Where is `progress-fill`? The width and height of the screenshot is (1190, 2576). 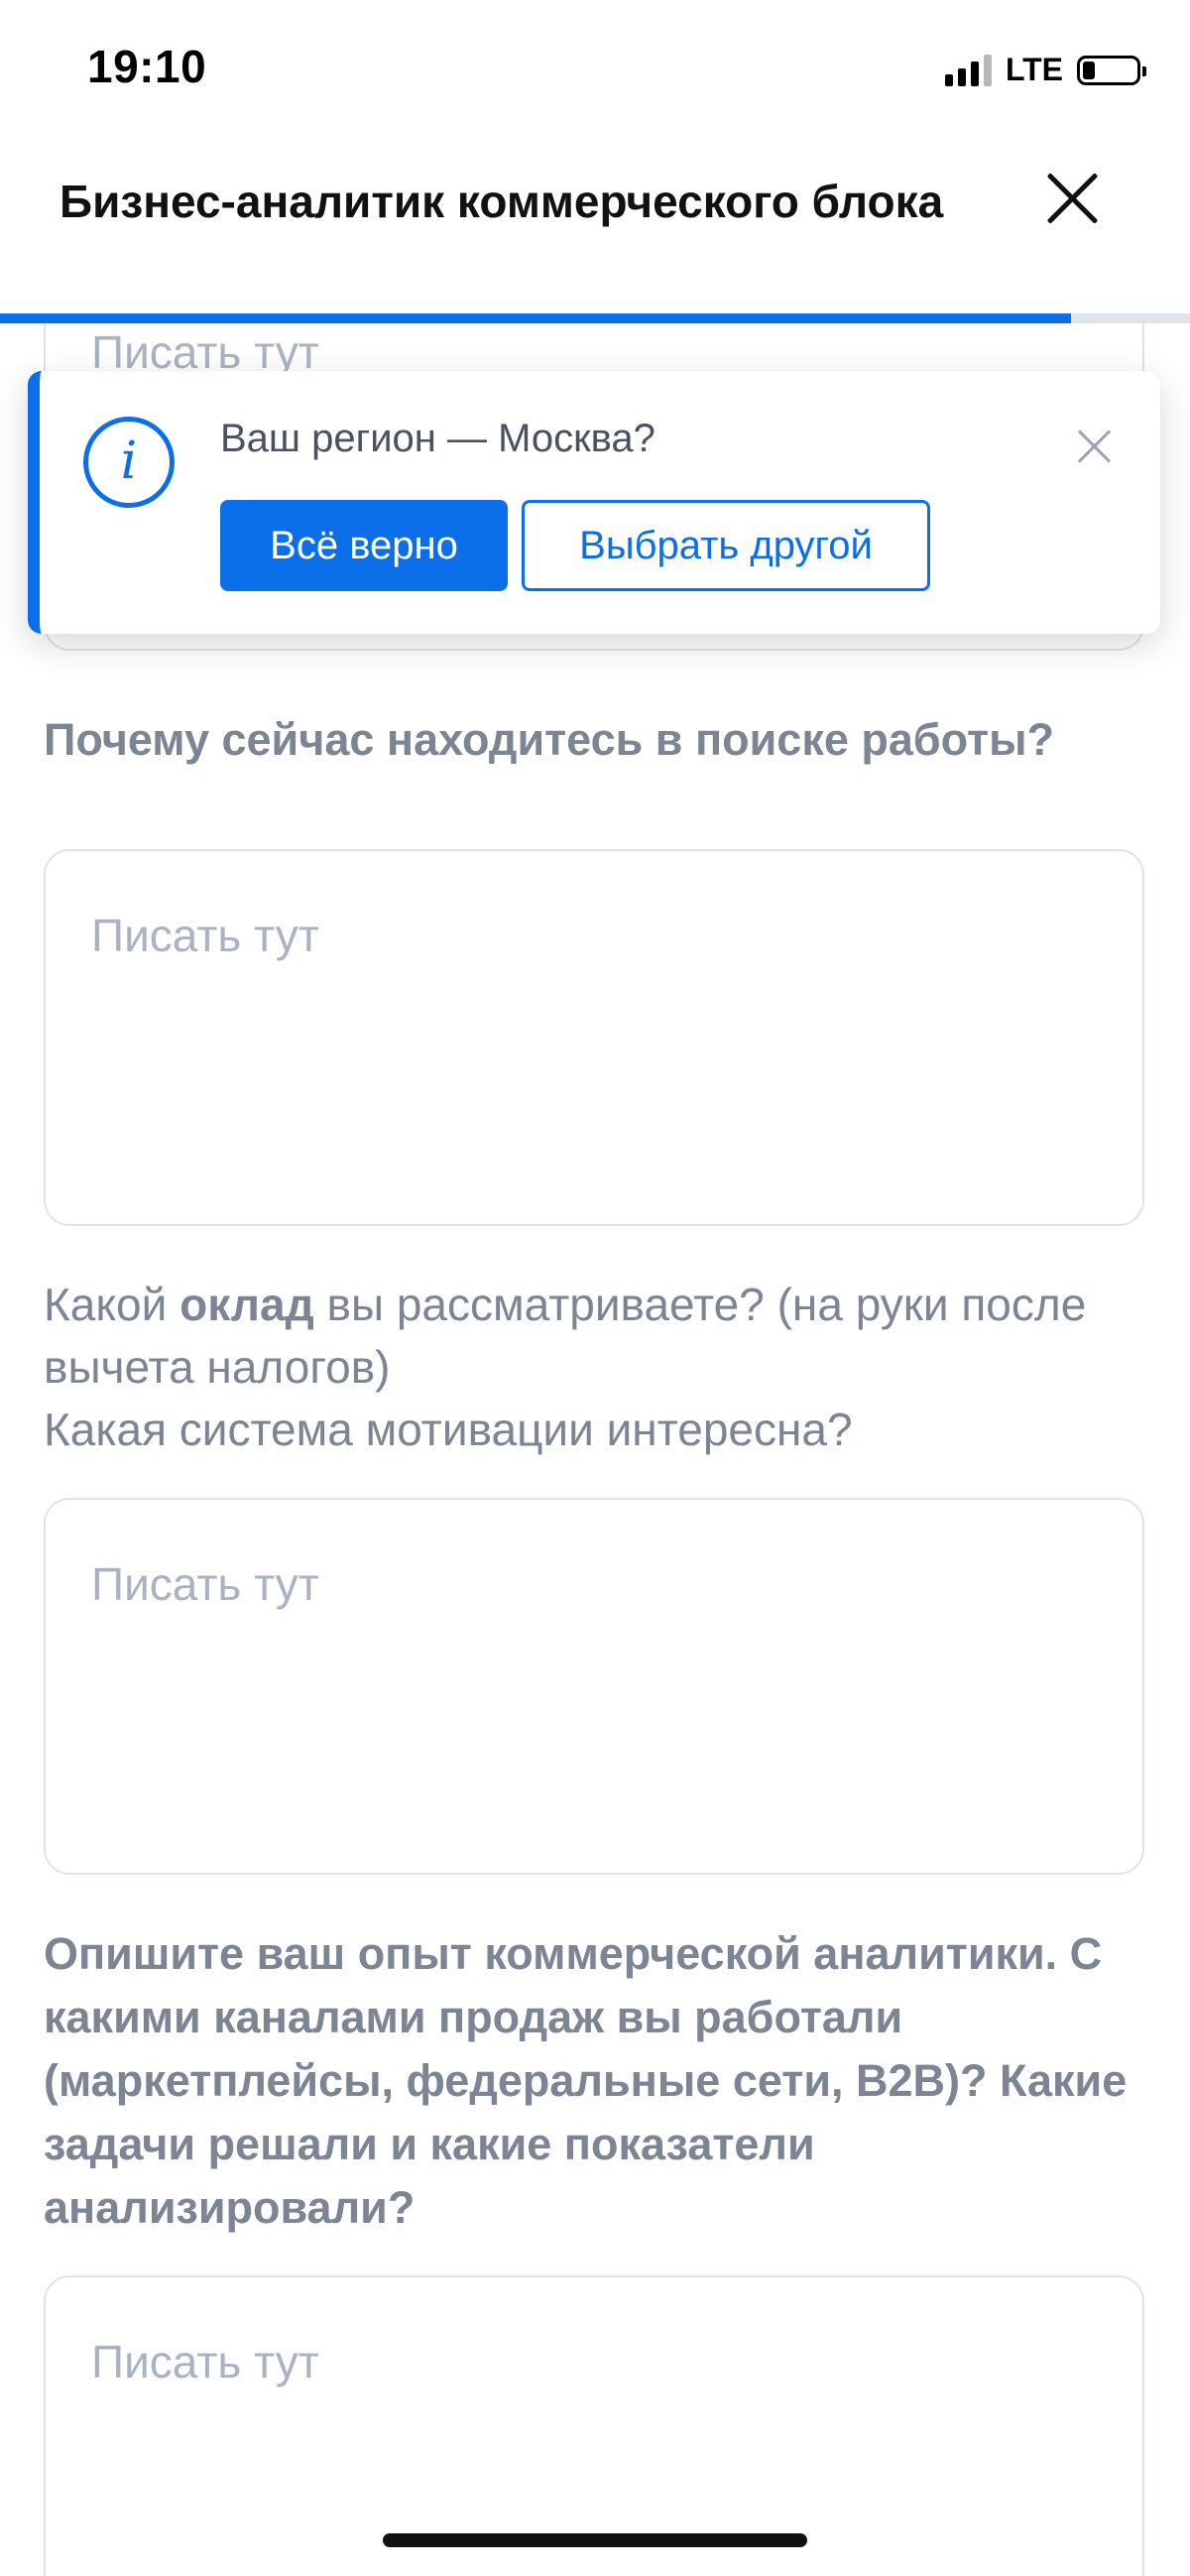
progress-fill is located at coordinates (535, 318).